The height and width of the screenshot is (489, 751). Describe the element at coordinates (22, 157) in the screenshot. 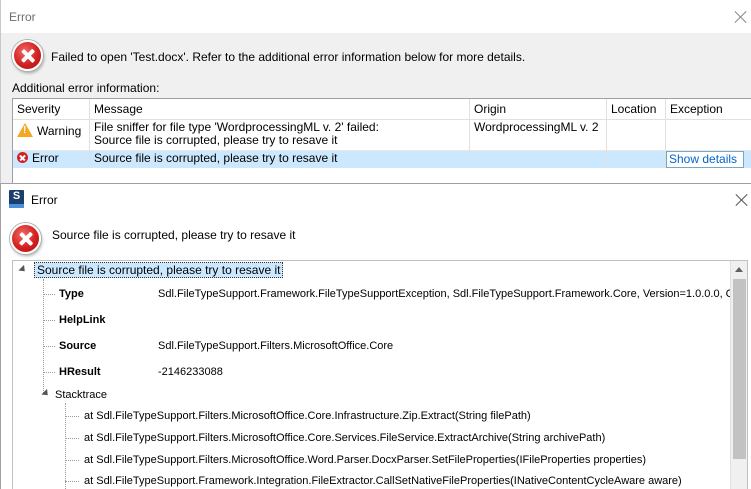

I see `error-small-icon` at that location.